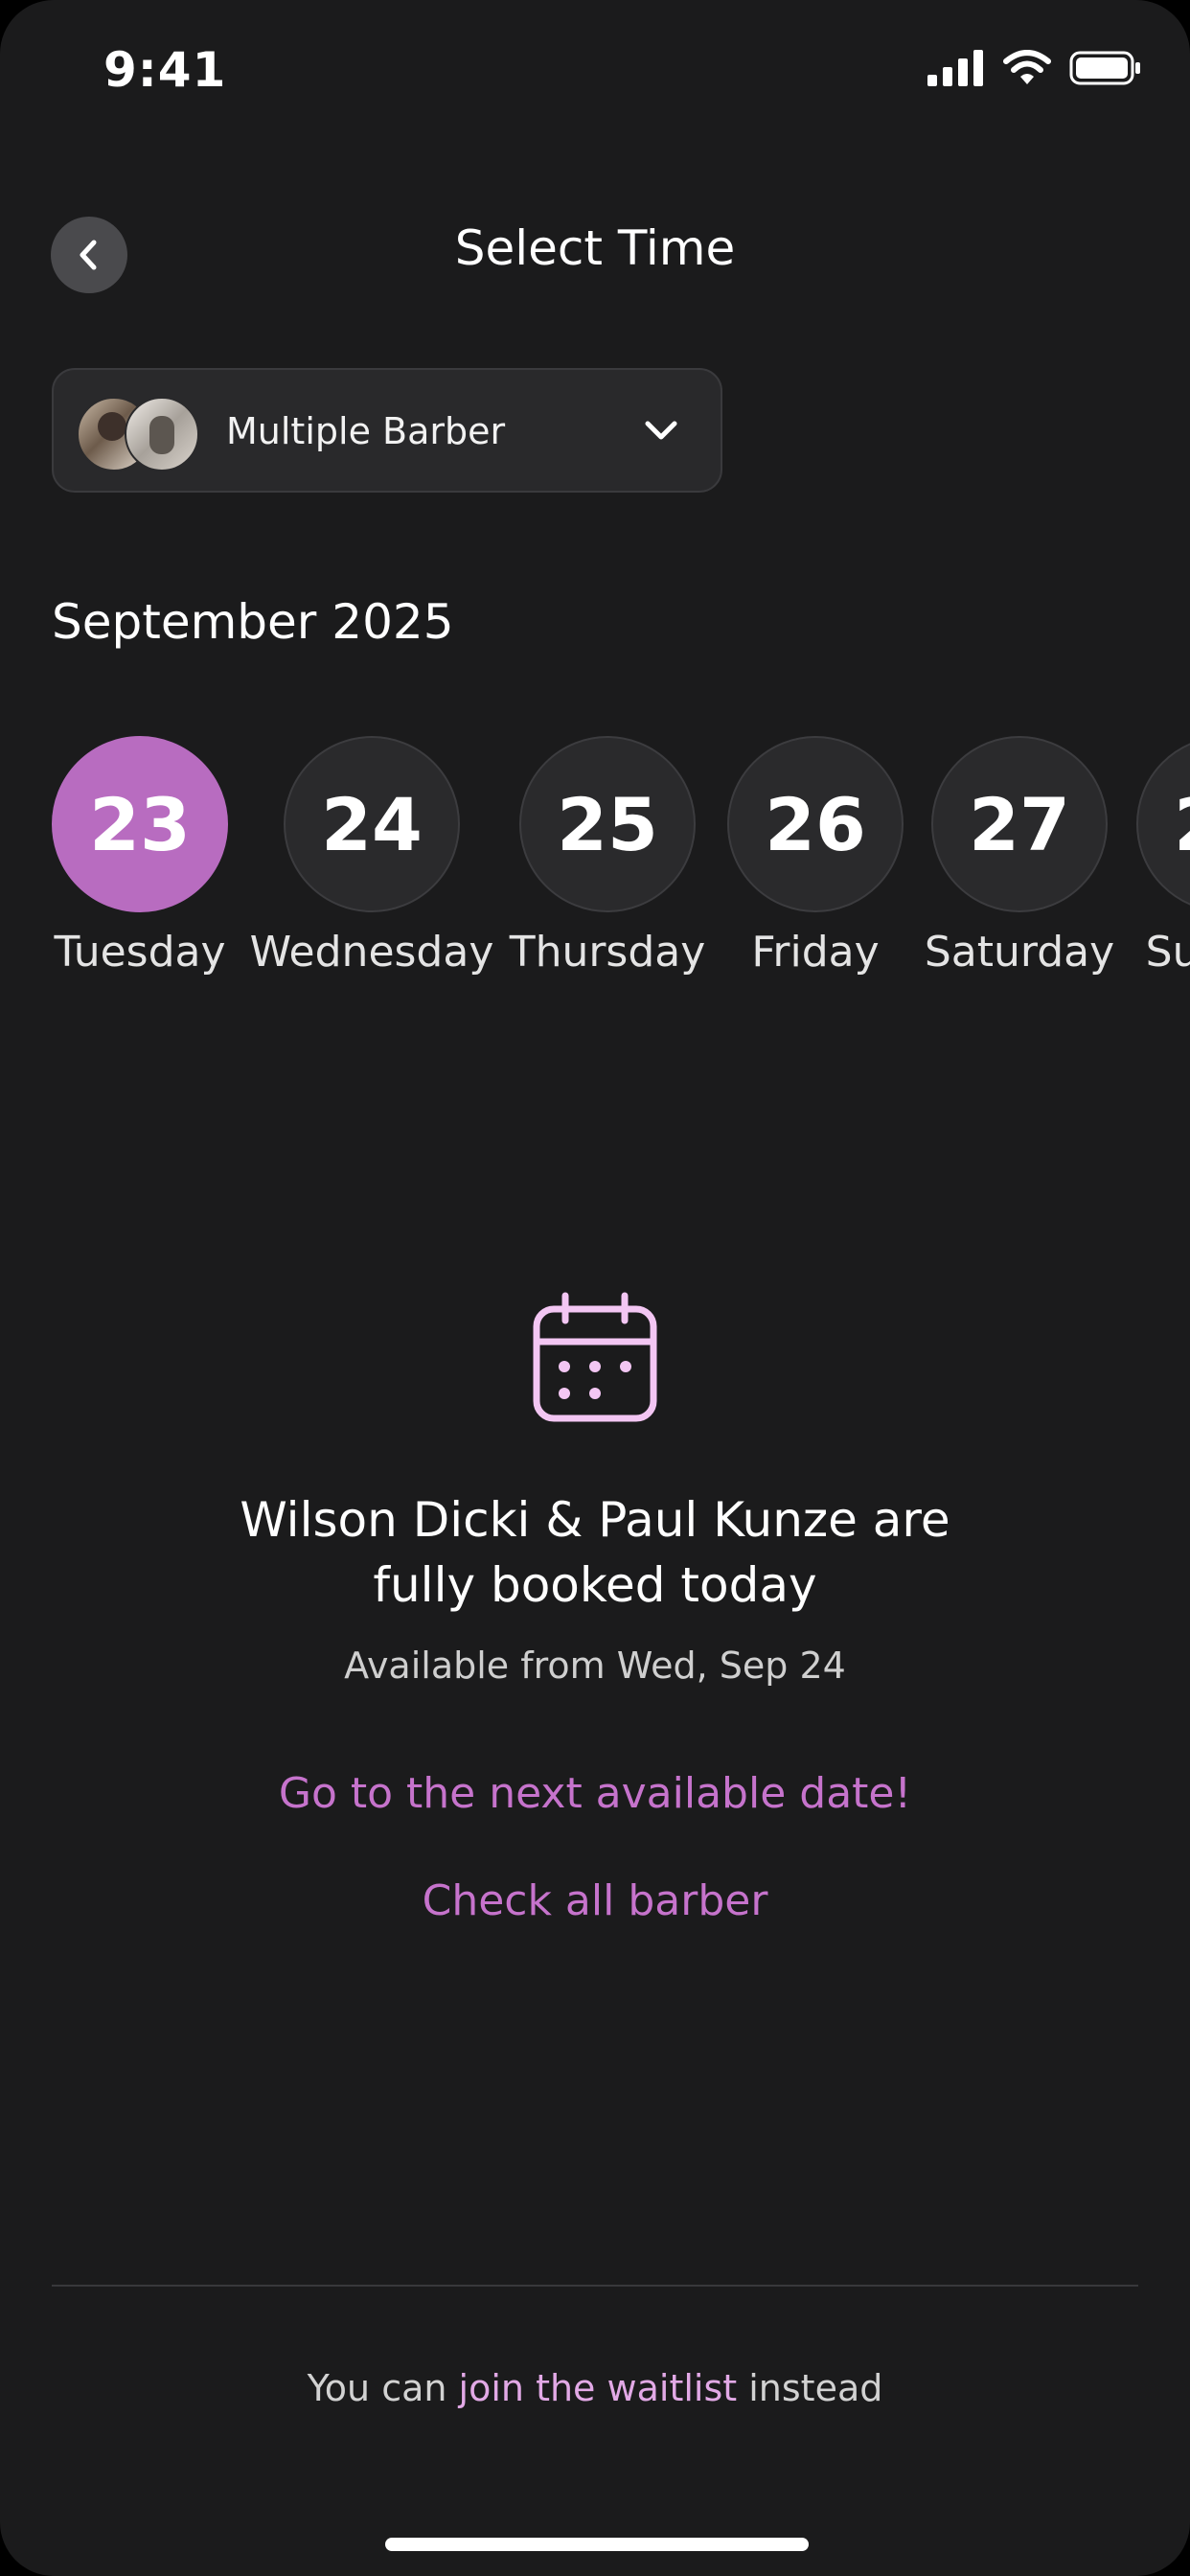  I want to click on available-from-text: Available from Wed, Sep 24, so click(595, 1665).